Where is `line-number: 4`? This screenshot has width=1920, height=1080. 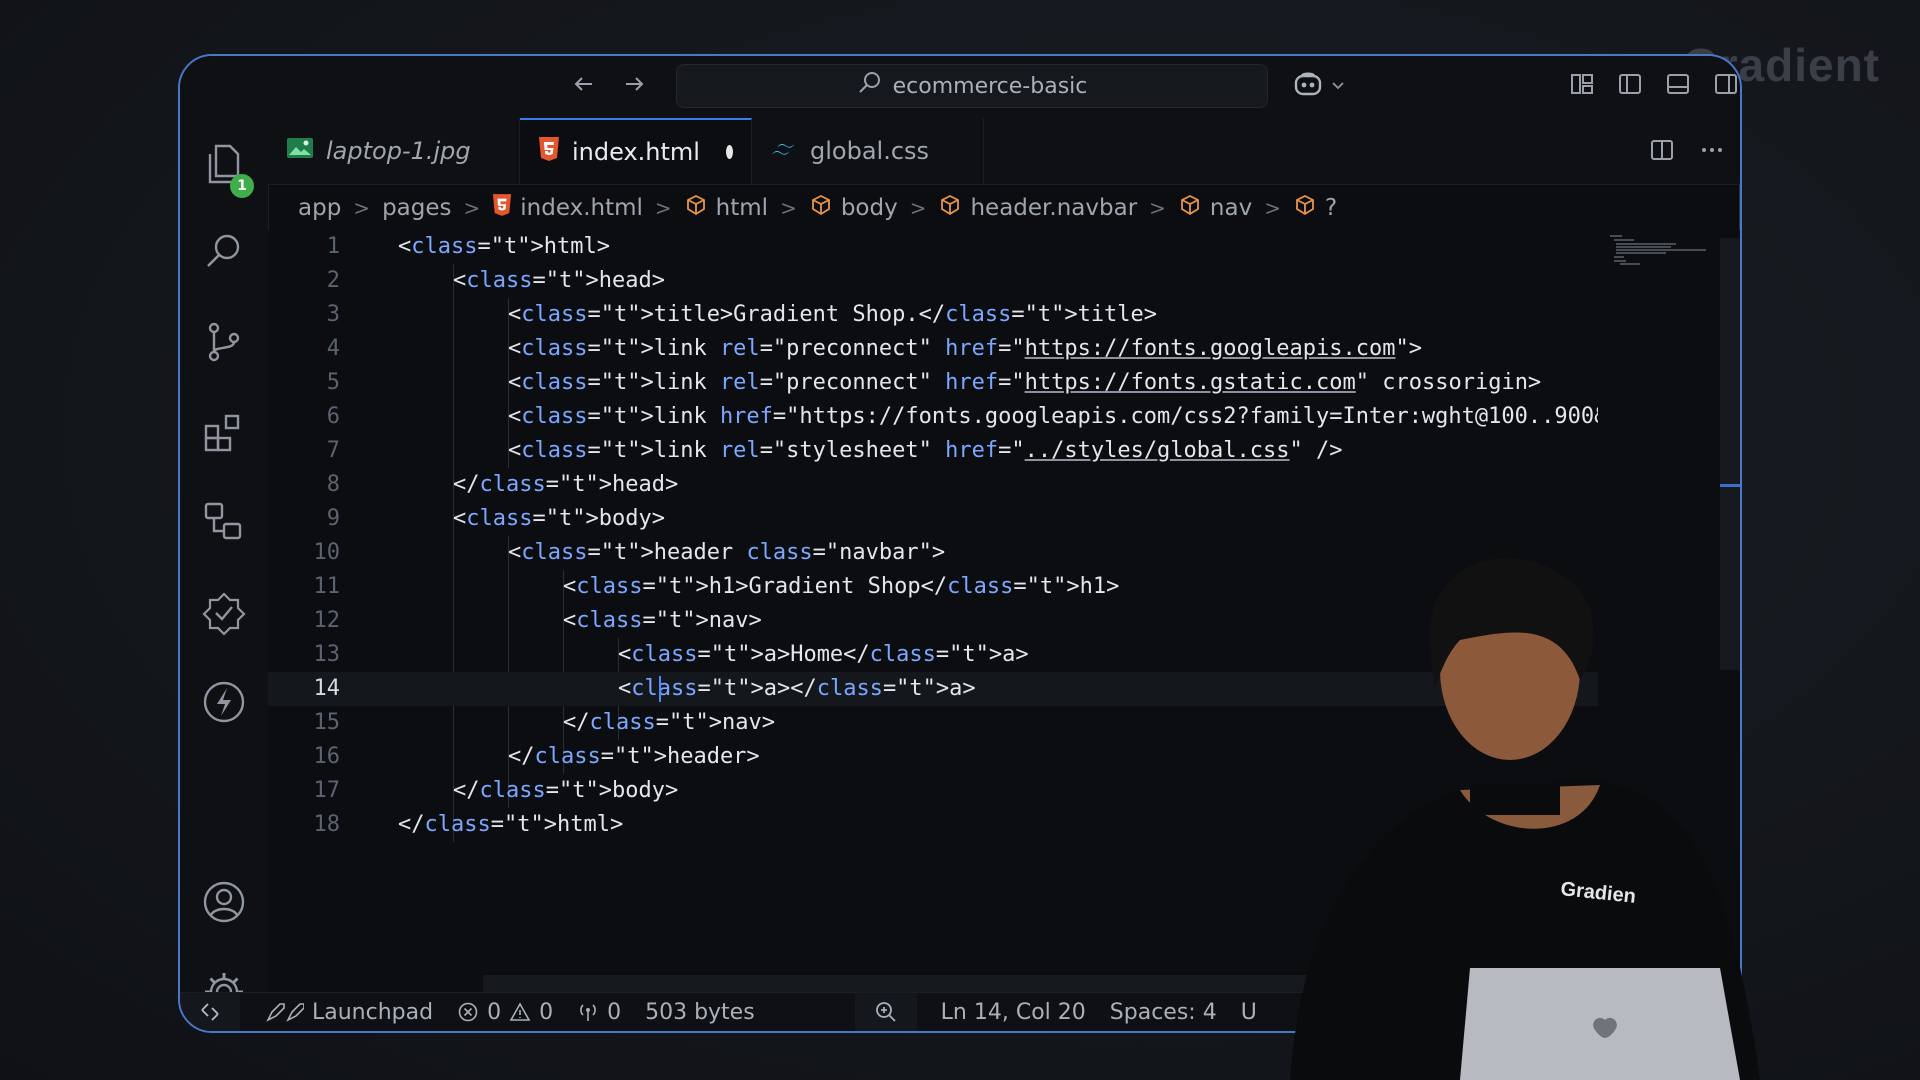 line-number: 4 is located at coordinates (333, 348).